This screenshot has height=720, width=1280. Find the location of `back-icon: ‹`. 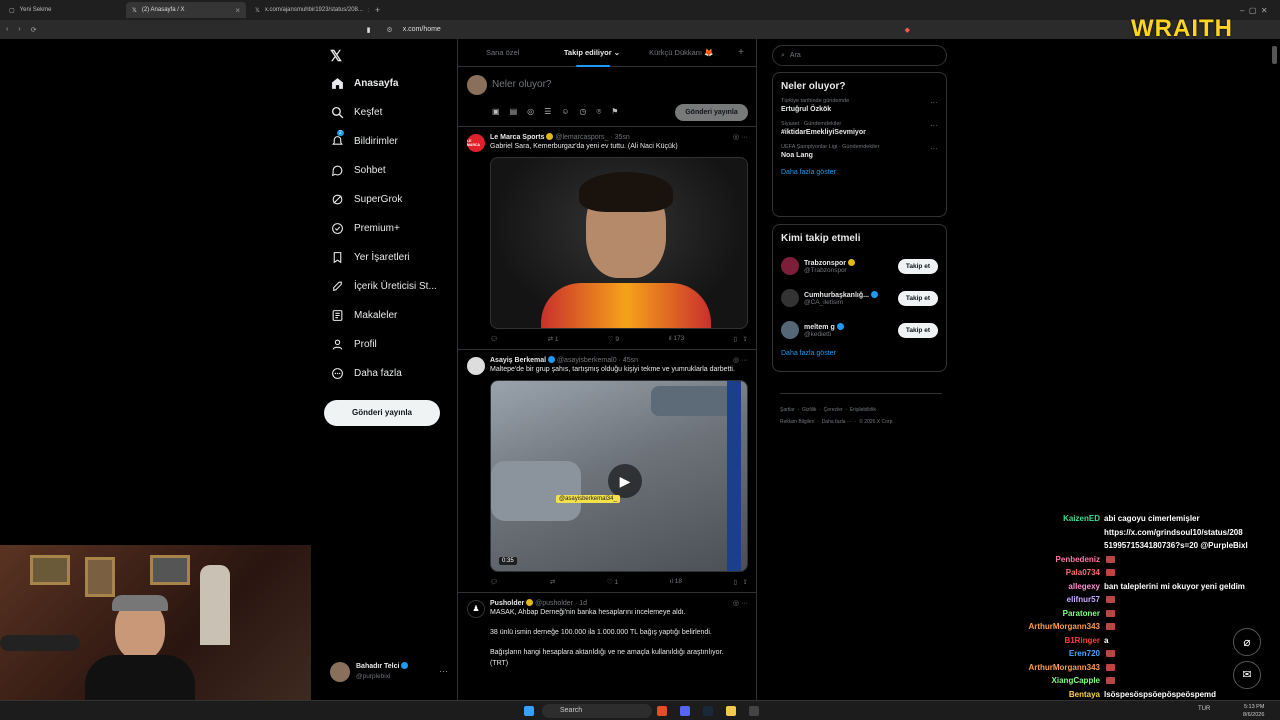

back-icon: ‹ is located at coordinates (7, 29).